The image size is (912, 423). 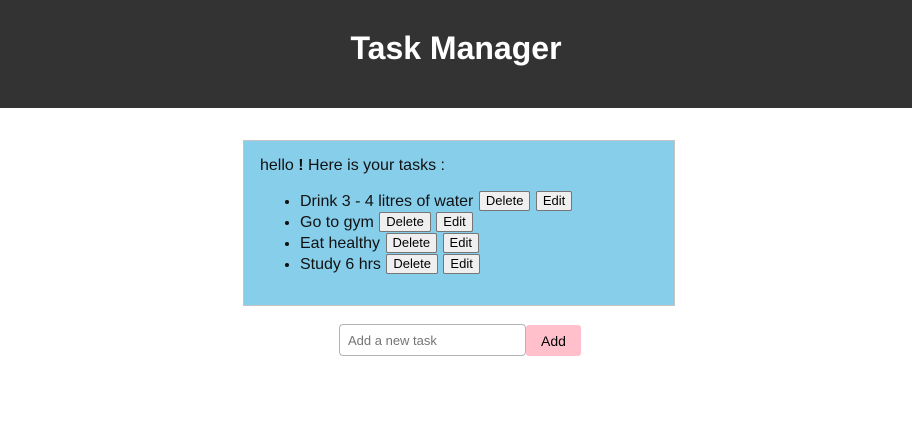 What do you see at coordinates (279, 165) in the screenshot?
I see `greeting-prefix: hello` at bounding box center [279, 165].